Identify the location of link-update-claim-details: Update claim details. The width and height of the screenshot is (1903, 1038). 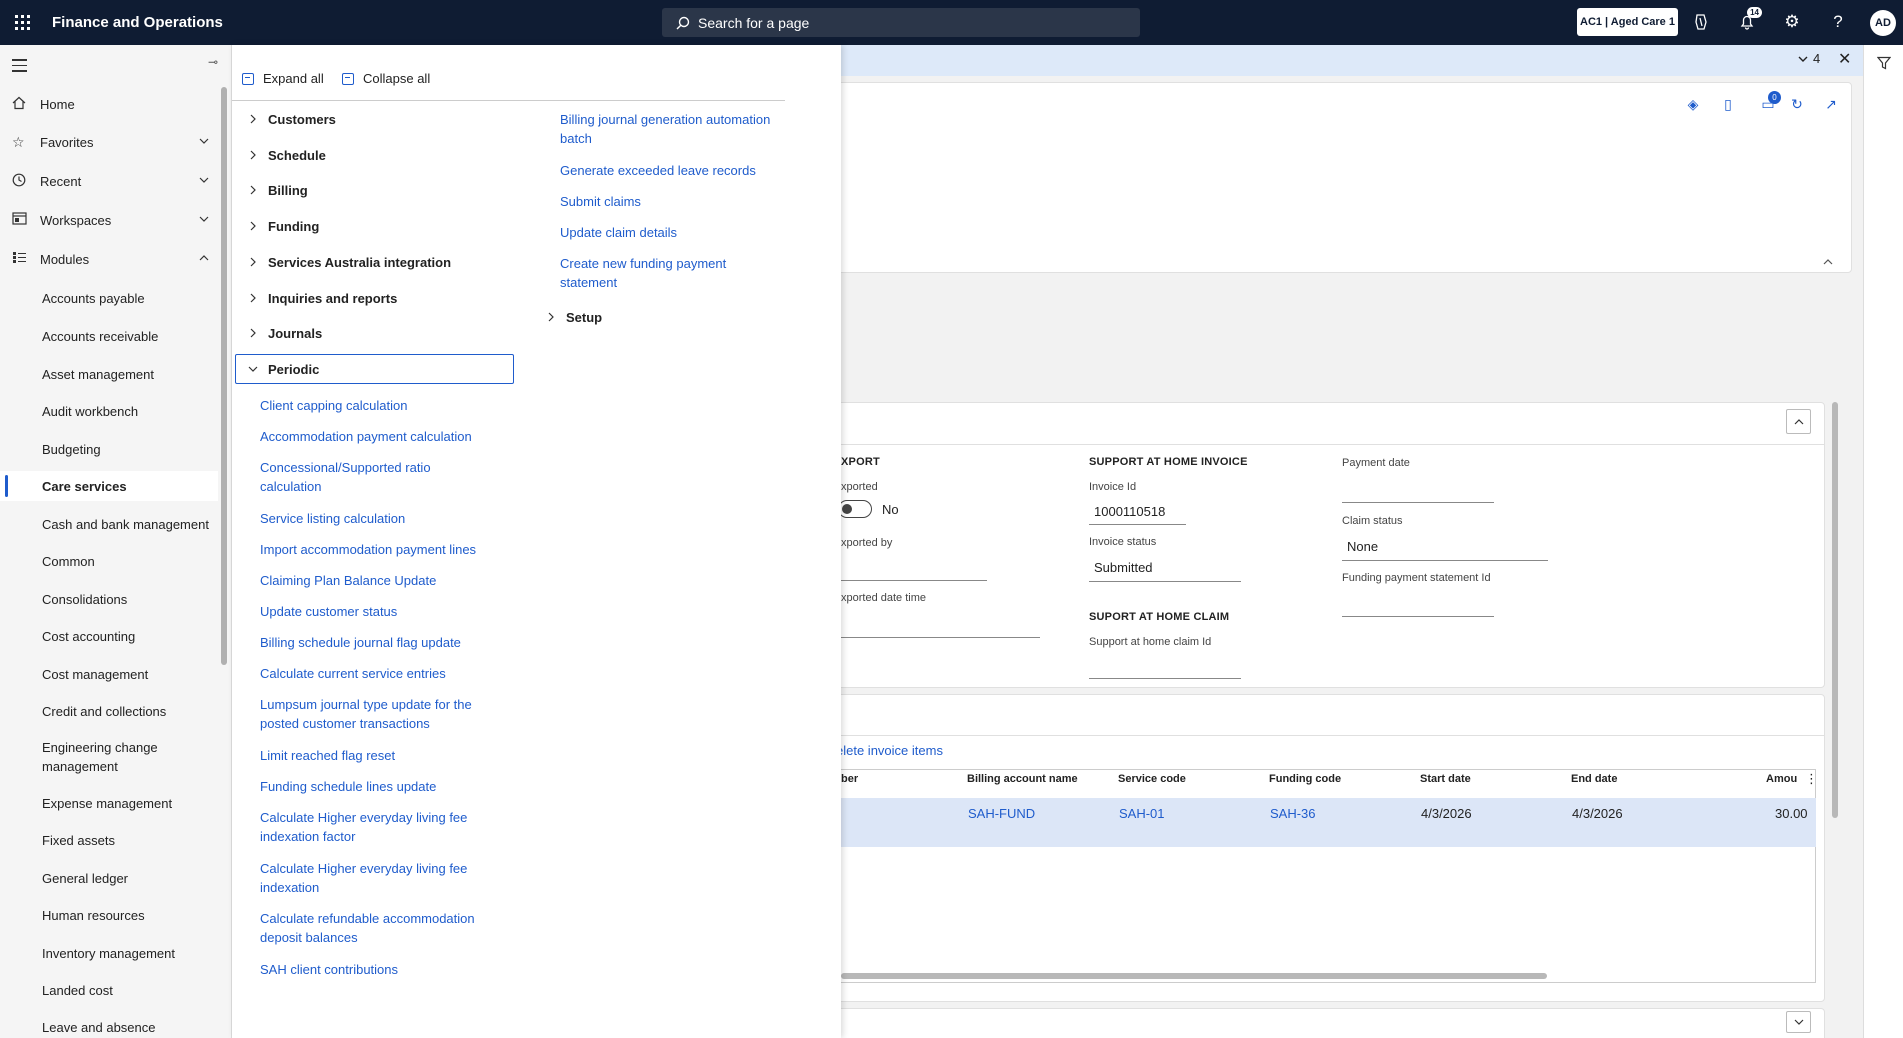
(618, 232).